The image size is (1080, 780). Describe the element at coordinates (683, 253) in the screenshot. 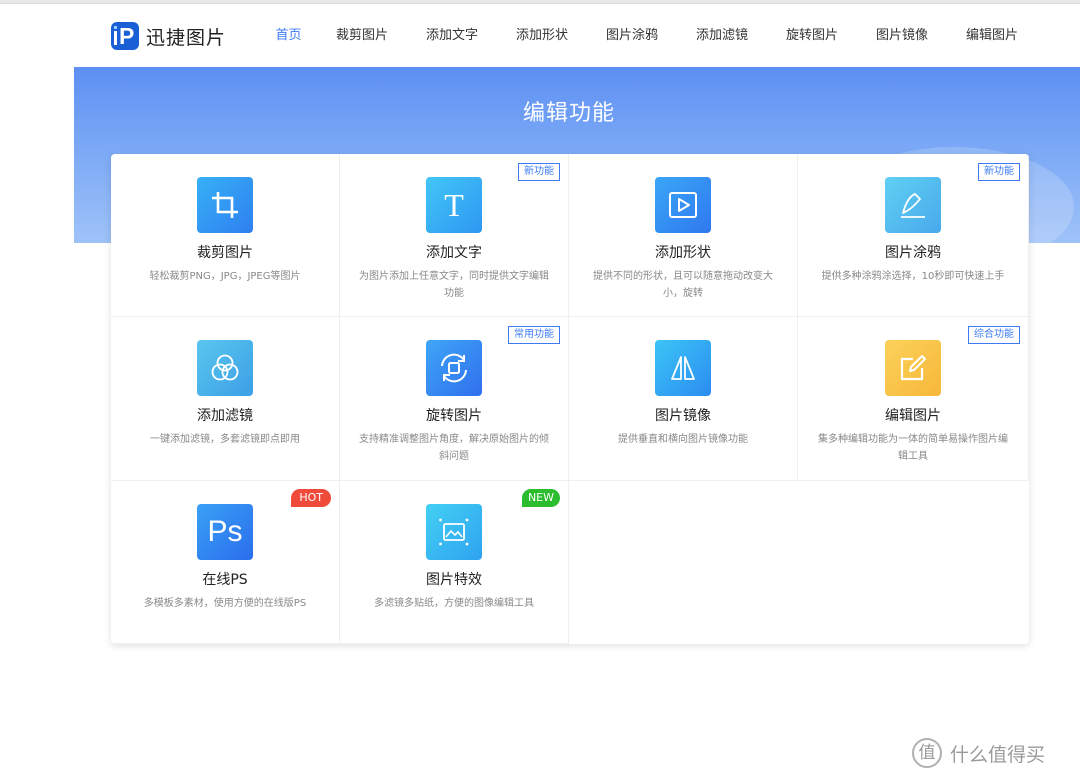

I see `feature-title: 添加形状` at that location.